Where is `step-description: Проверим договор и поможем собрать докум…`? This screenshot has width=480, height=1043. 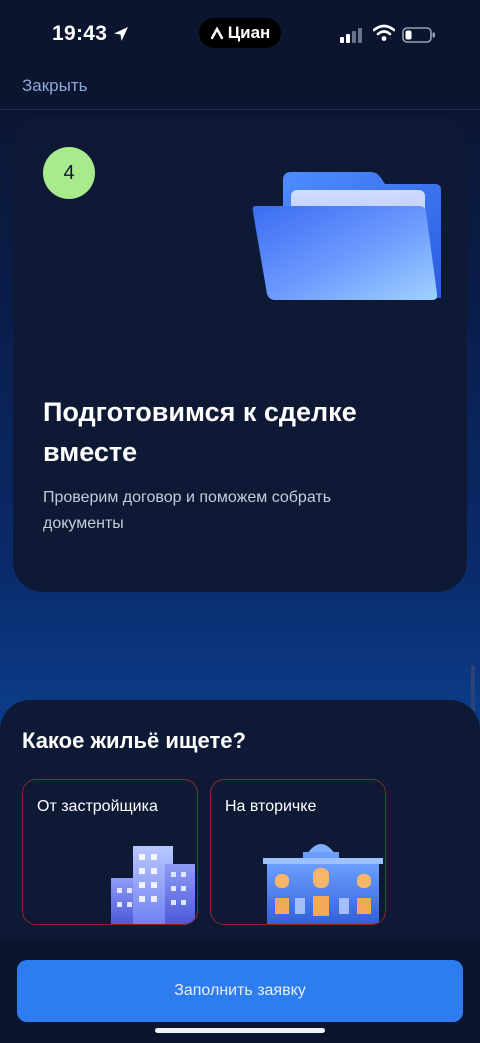
step-description: Проверим договор и поможем собрать докум… is located at coordinates (187, 510).